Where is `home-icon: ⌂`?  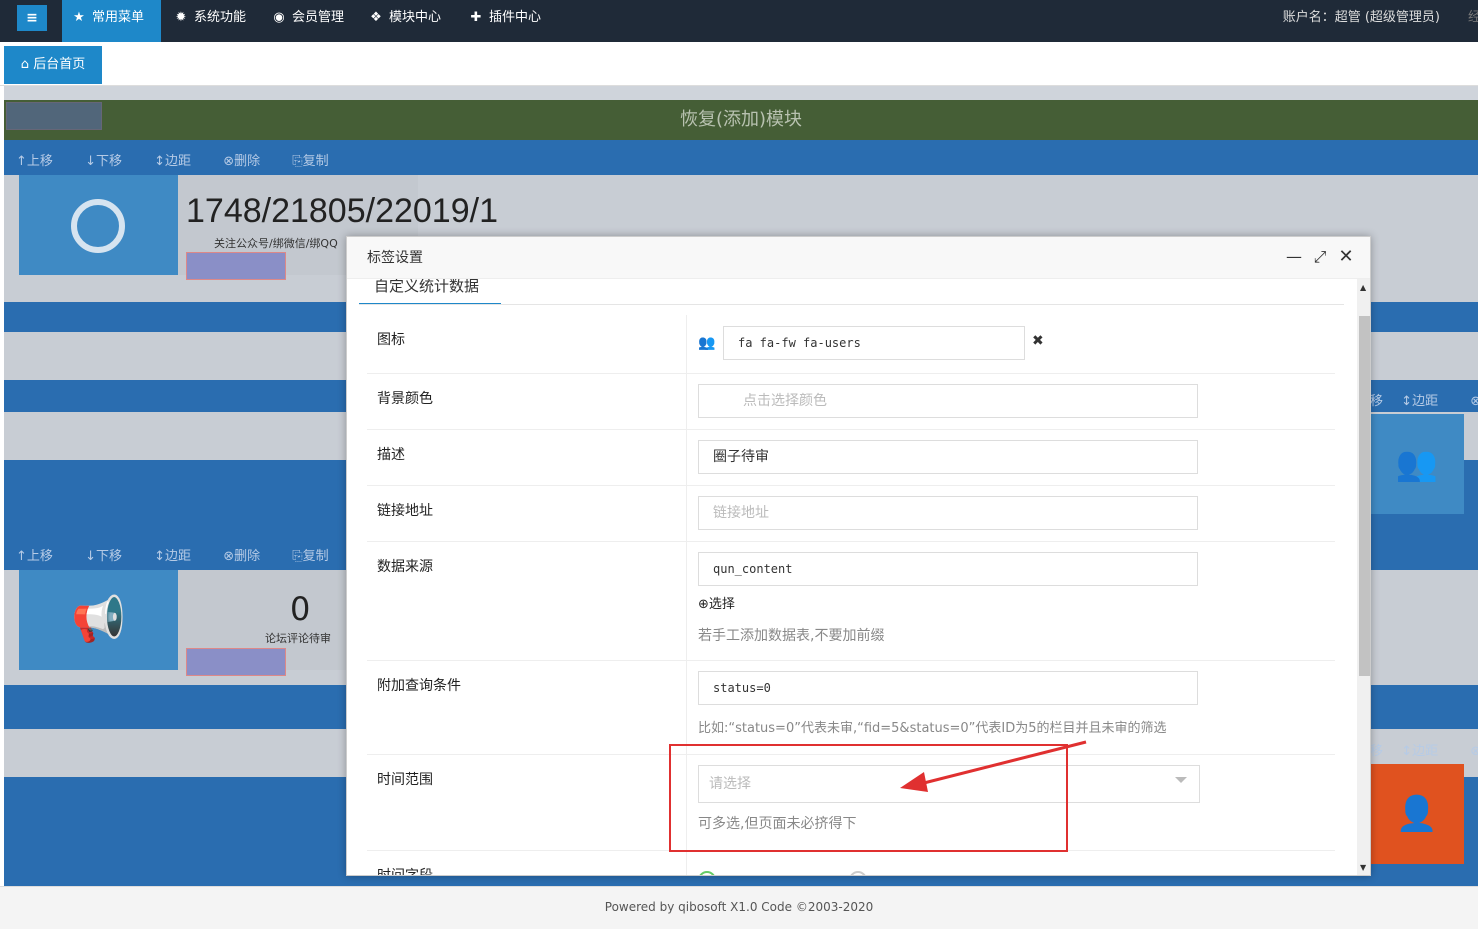
home-icon: ⌂ is located at coordinates (27, 64).